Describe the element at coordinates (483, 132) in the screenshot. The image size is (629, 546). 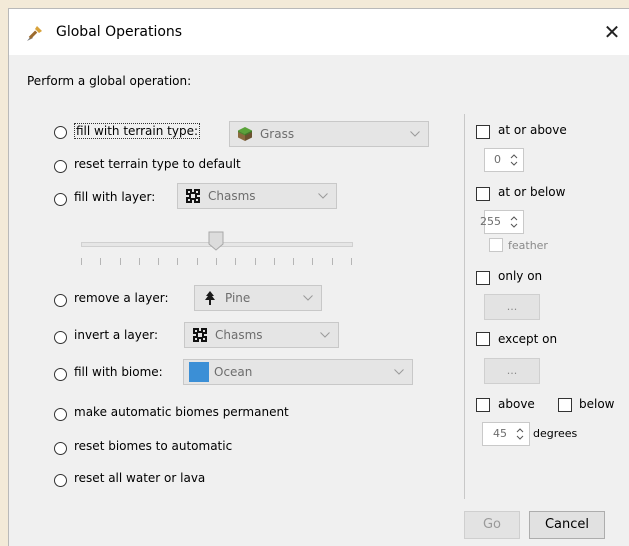
I see `at-or-above-checkbox` at that location.